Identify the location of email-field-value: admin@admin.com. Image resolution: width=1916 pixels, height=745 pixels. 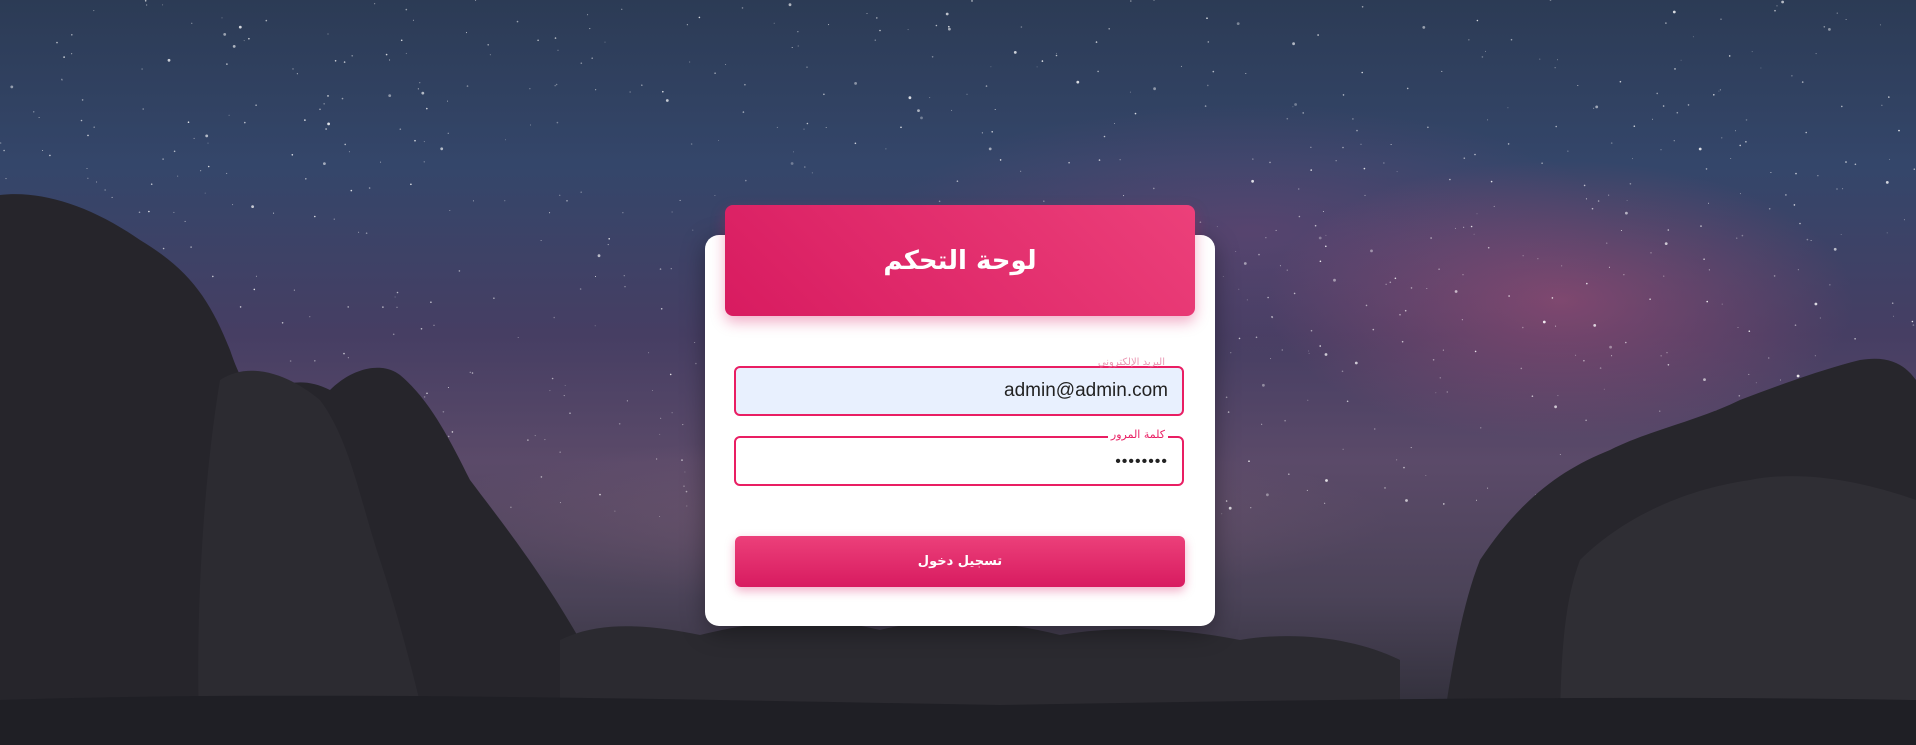
(1086, 391).